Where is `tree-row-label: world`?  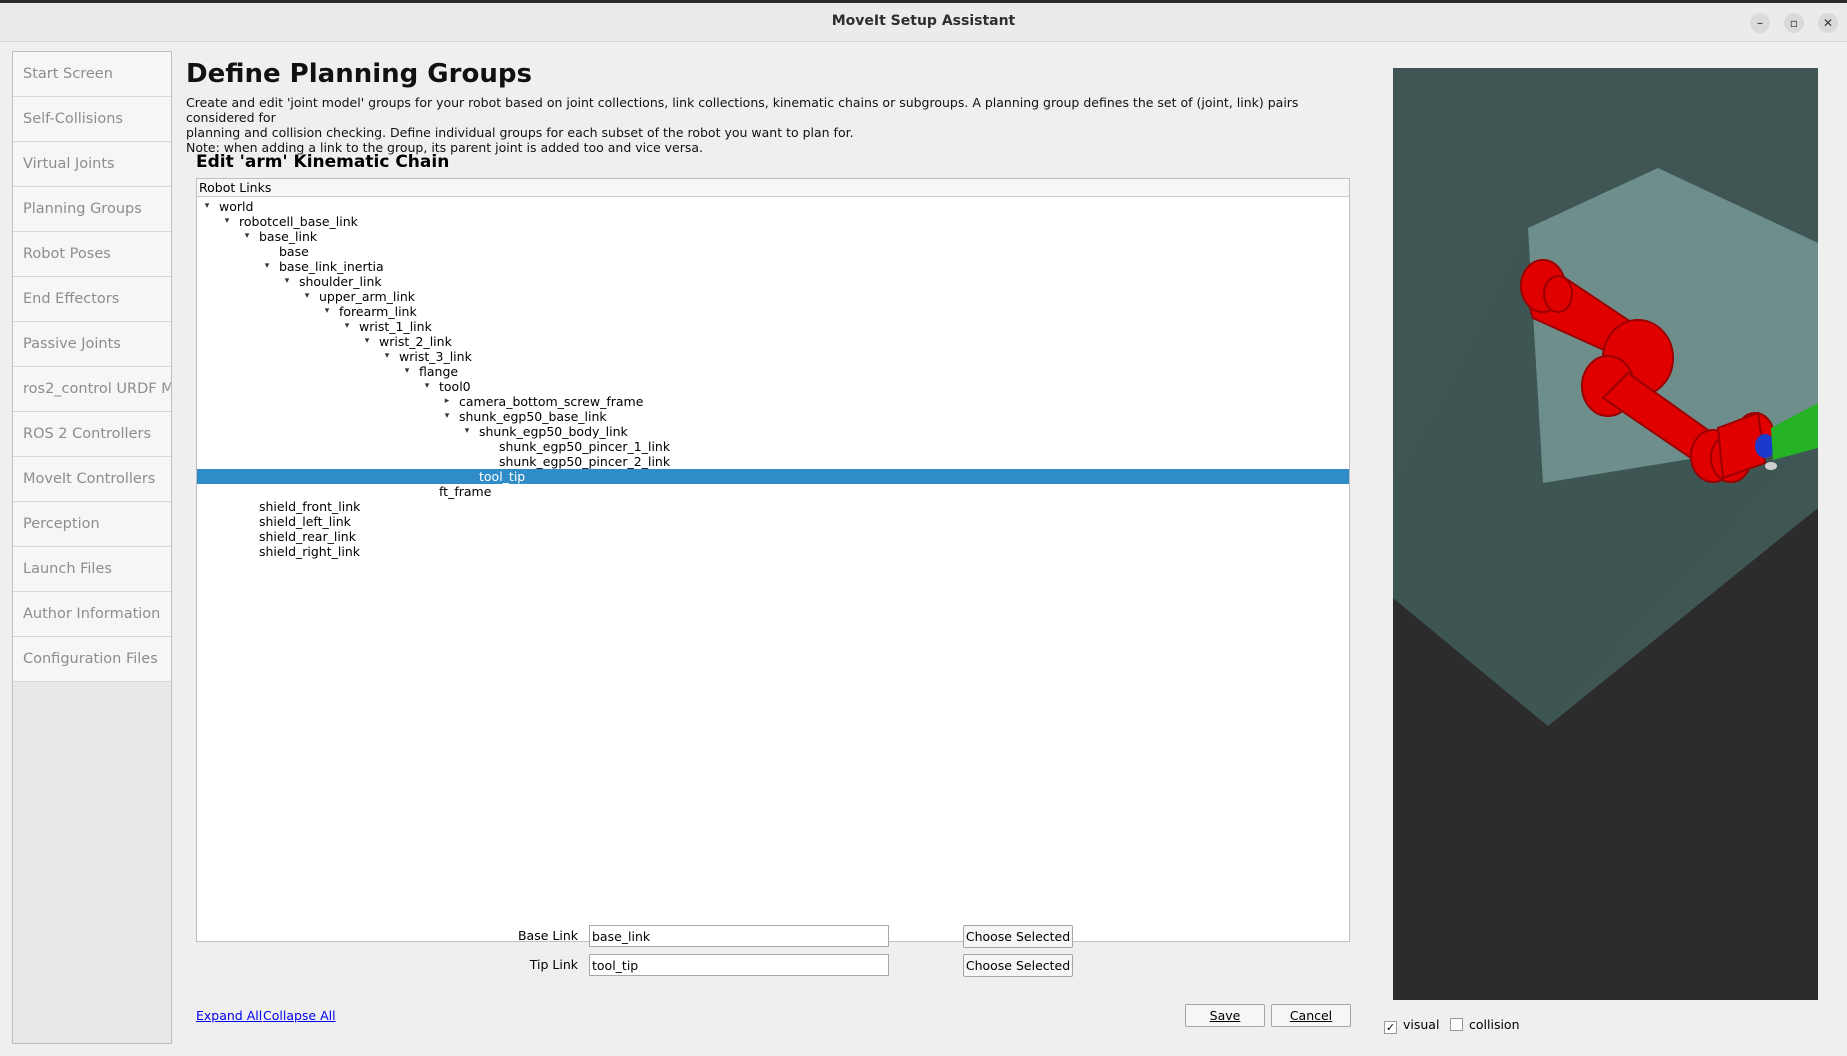 tree-row-label: world is located at coordinates (236, 206).